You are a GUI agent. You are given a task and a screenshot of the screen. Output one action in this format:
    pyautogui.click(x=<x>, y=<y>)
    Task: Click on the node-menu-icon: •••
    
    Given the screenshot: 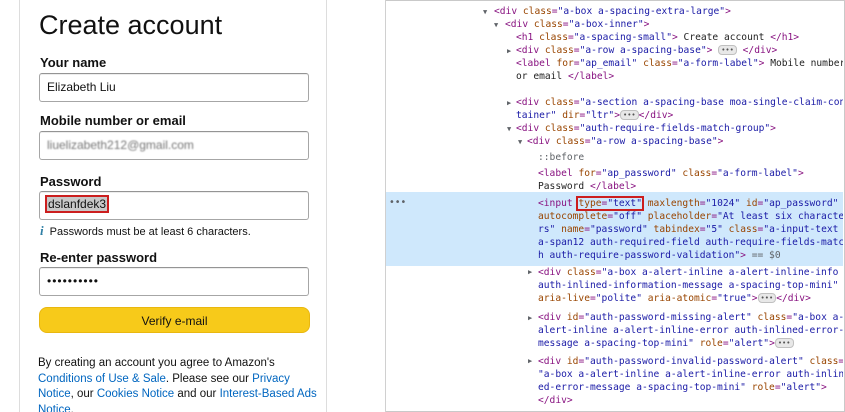 What is the action you would take?
    pyautogui.click(x=397, y=202)
    